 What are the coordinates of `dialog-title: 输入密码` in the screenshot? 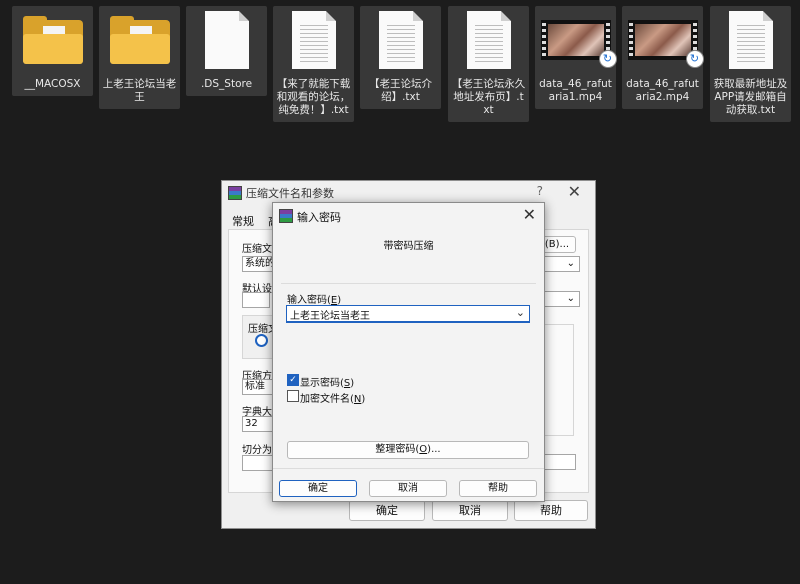 It's located at (319, 217).